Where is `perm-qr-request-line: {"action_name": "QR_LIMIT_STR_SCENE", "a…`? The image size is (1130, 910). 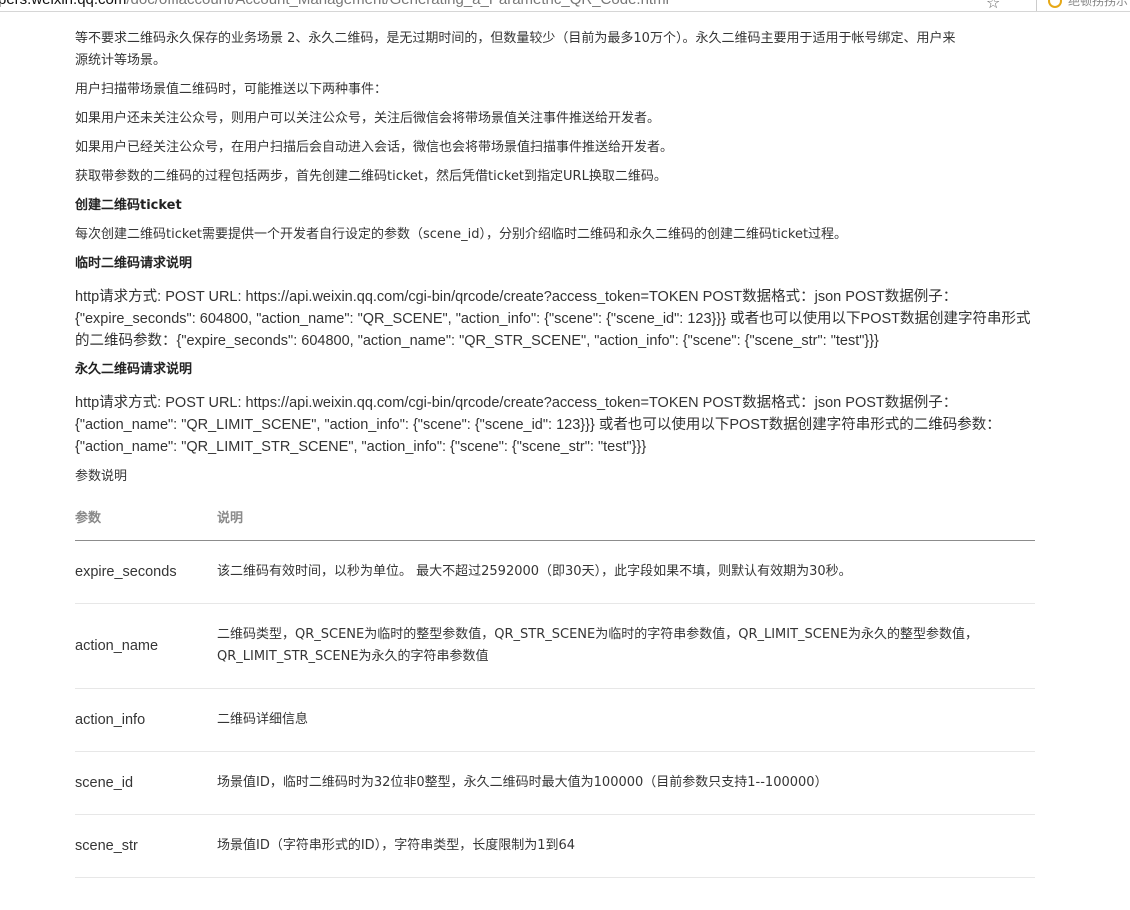 perm-qr-request-line: {"action_name": "QR_LIMIT_STR_SCENE", "a… is located at coordinates (361, 447).